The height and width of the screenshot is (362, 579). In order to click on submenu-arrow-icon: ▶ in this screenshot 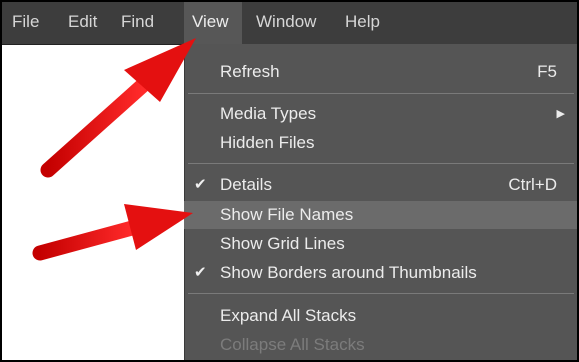, I will do `click(560, 114)`.